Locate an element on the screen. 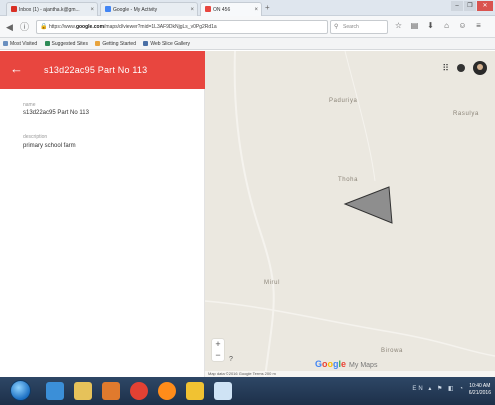  bookmark-getting-started: Getting Started is located at coordinates (115, 44).